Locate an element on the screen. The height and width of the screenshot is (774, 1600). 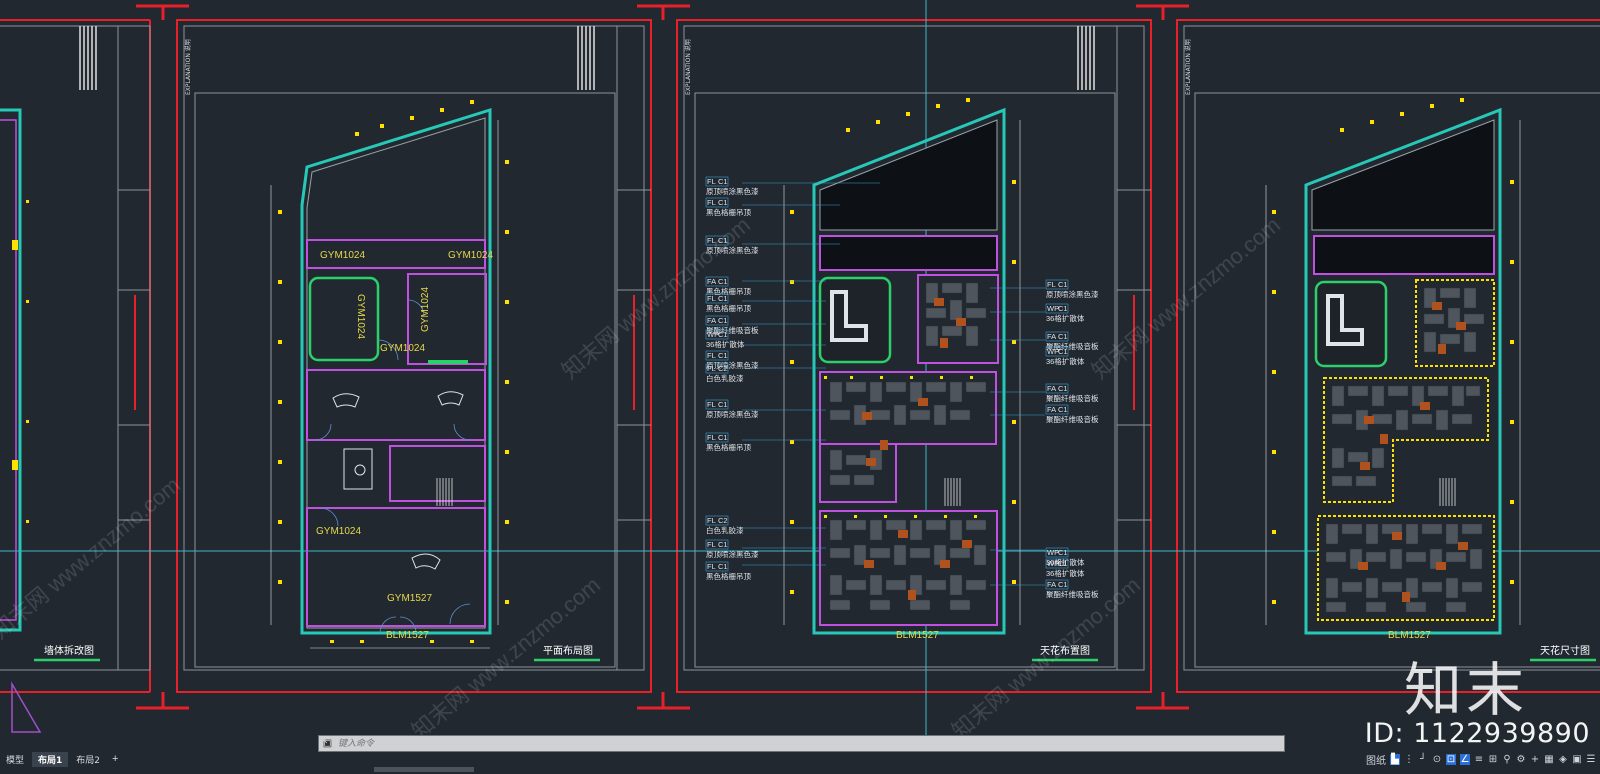
svg-text: 墙体拆改图 is located at coordinates (69, 650).